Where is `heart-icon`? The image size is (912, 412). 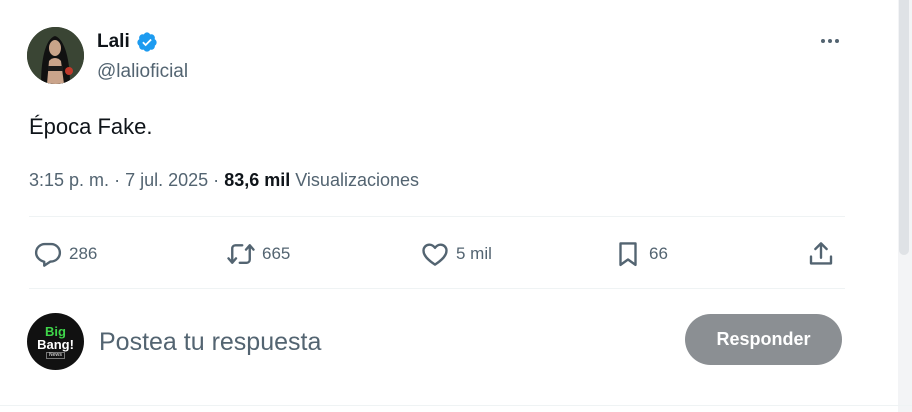 heart-icon is located at coordinates (435, 254).